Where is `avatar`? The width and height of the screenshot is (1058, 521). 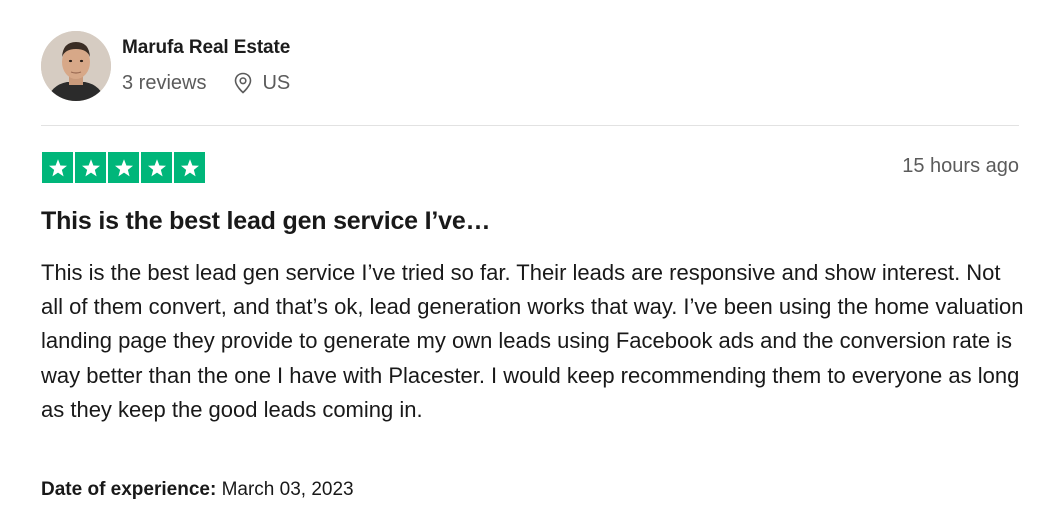
avatar is located at coordinates (76, 66).